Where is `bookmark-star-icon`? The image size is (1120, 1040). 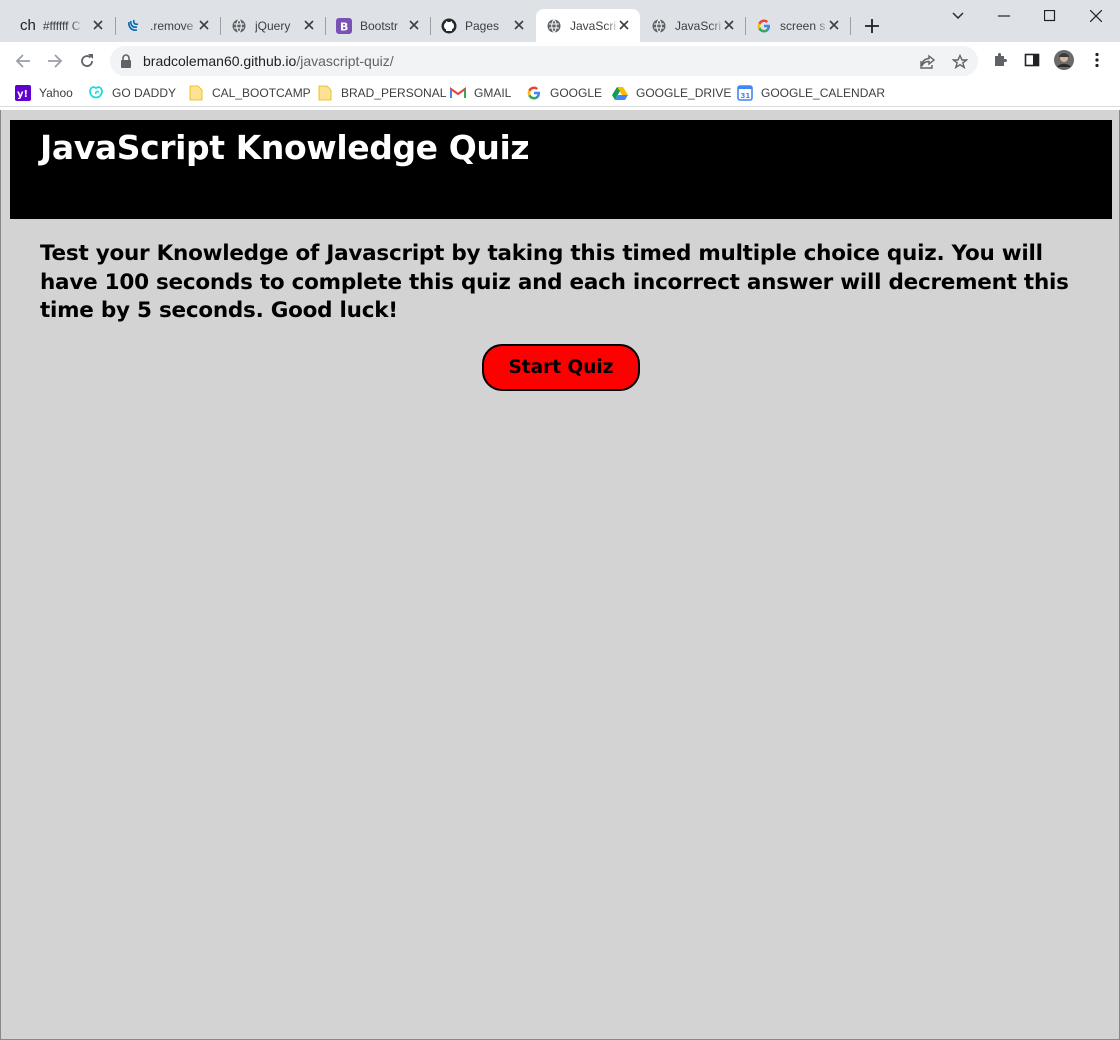
bookmark-star-icon is located at coordinates (960, 62).